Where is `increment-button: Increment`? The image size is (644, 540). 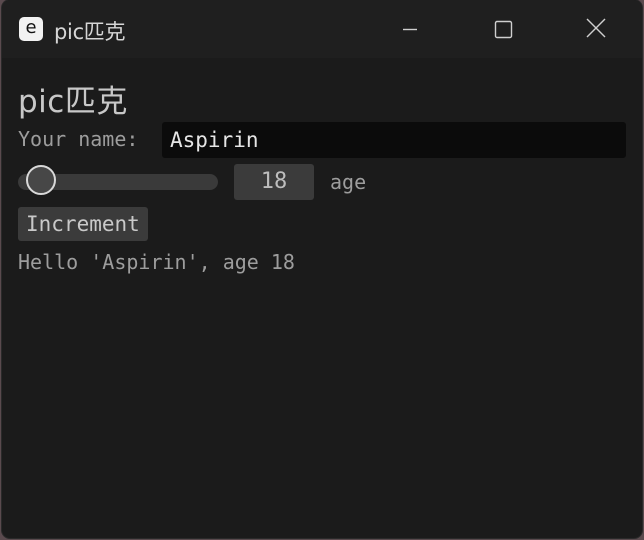 increment-button: Increment is located at coordinates (83, 224).